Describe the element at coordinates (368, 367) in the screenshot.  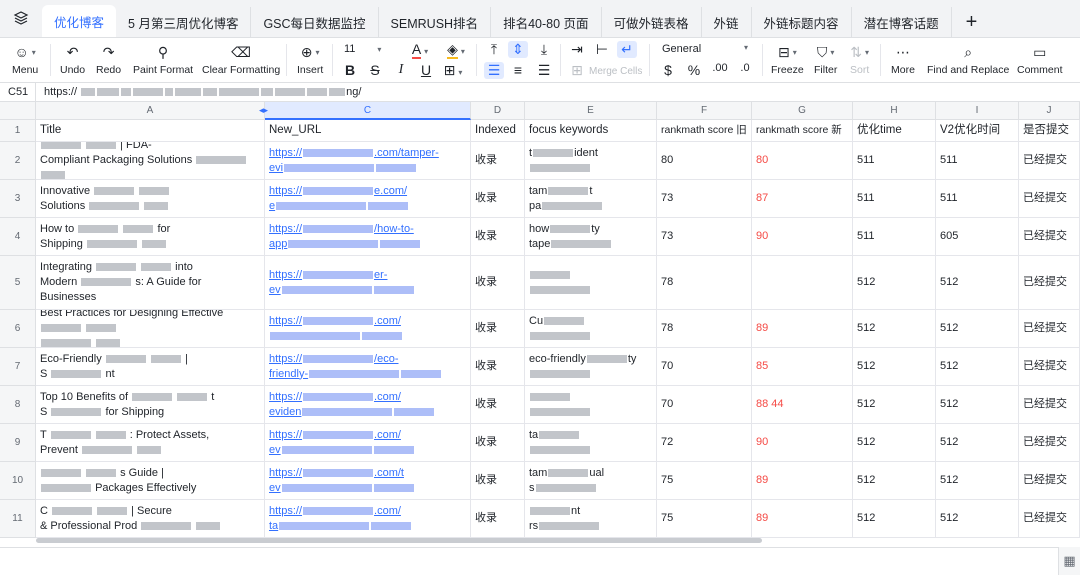
I see `url-cell: https:///eco-friendly-` at that location.